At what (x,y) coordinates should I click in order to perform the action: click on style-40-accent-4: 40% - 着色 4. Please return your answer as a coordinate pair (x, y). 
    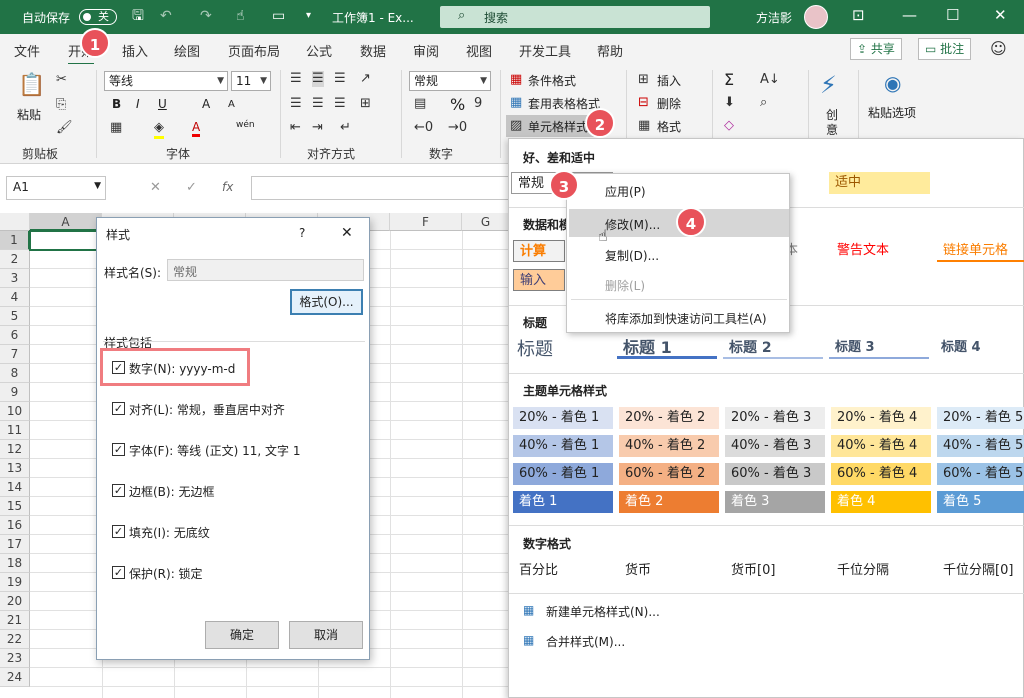
    Looking at the image, I should click on (881, 446).